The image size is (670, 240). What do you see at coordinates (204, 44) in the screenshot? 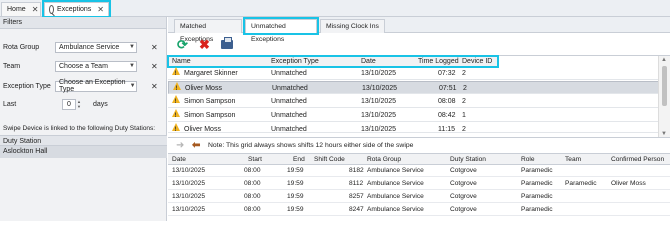
I see `delete-icon: ✖` at bounding box center [204, 44].